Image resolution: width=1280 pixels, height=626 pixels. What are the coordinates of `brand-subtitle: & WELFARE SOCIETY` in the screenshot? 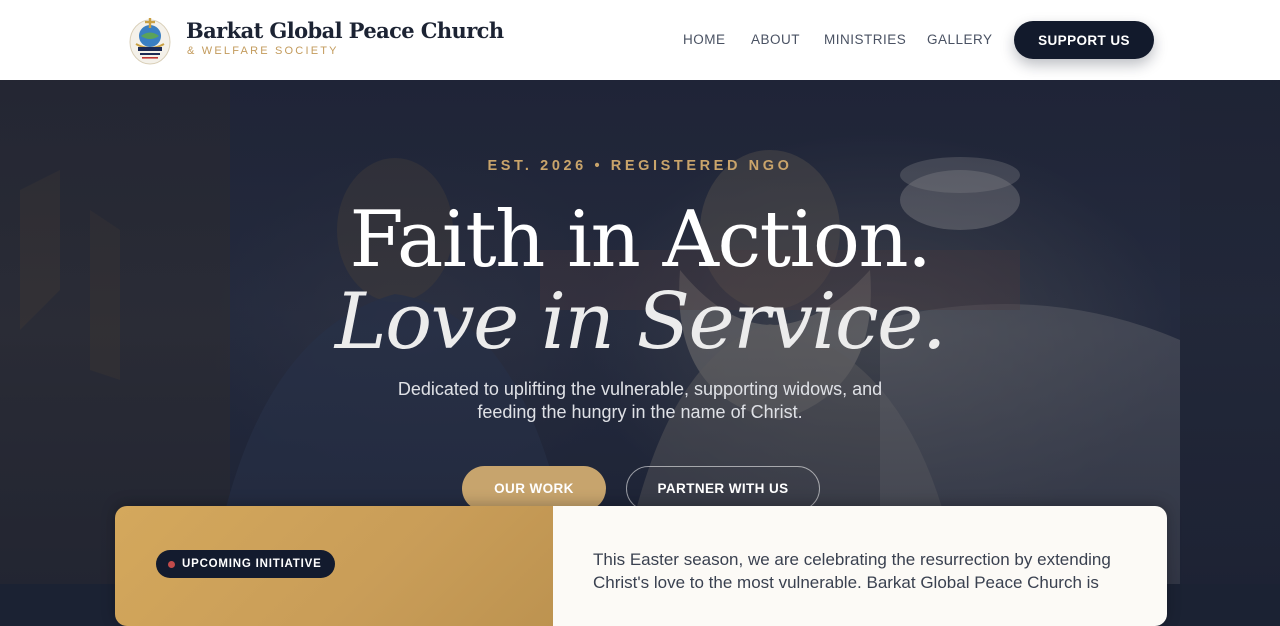 It's located at (263, 51).